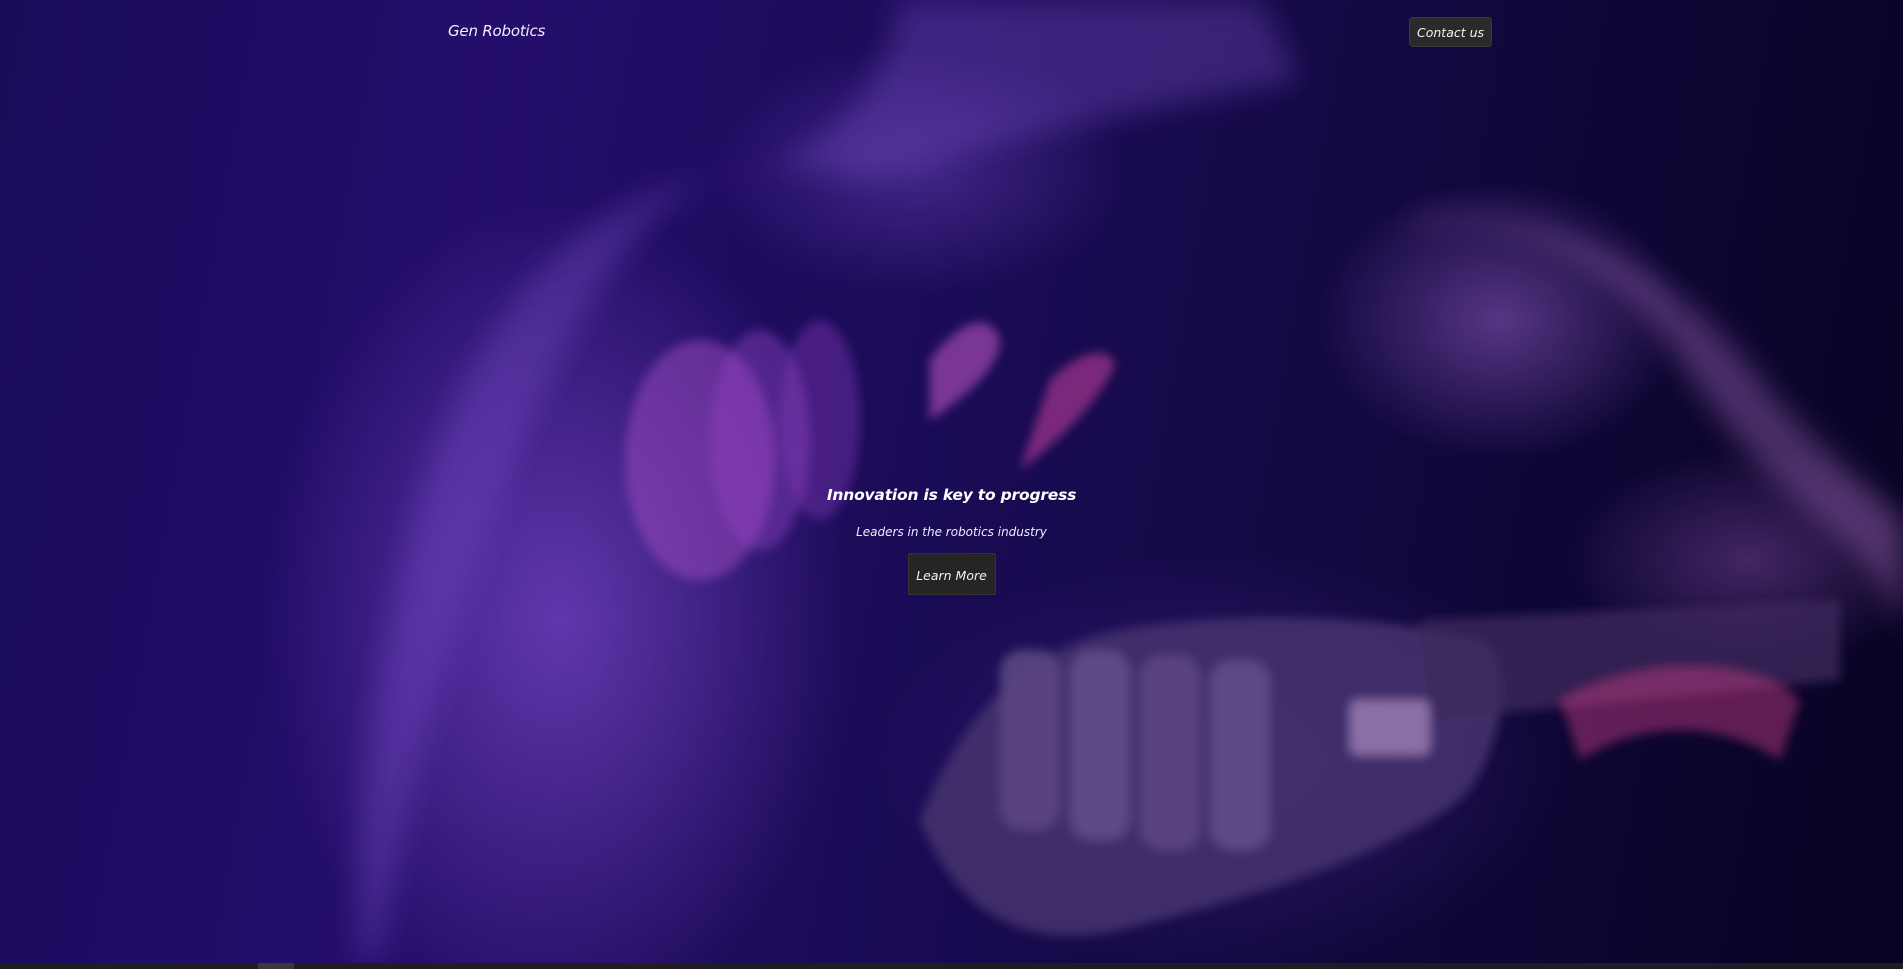 This screenshot has width=1903, height=969. What do you see at coordinates (951, 495) in the screenshot?
I see `hero-headline: Innovation is key to progress` at bounding box center [951, 495].